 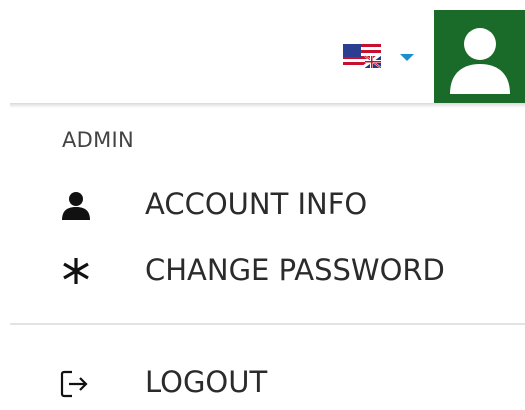 What do you see at coordinates (74, 384) in the screenshot?
I see `logout-icon` at bounding box center [74, 384].